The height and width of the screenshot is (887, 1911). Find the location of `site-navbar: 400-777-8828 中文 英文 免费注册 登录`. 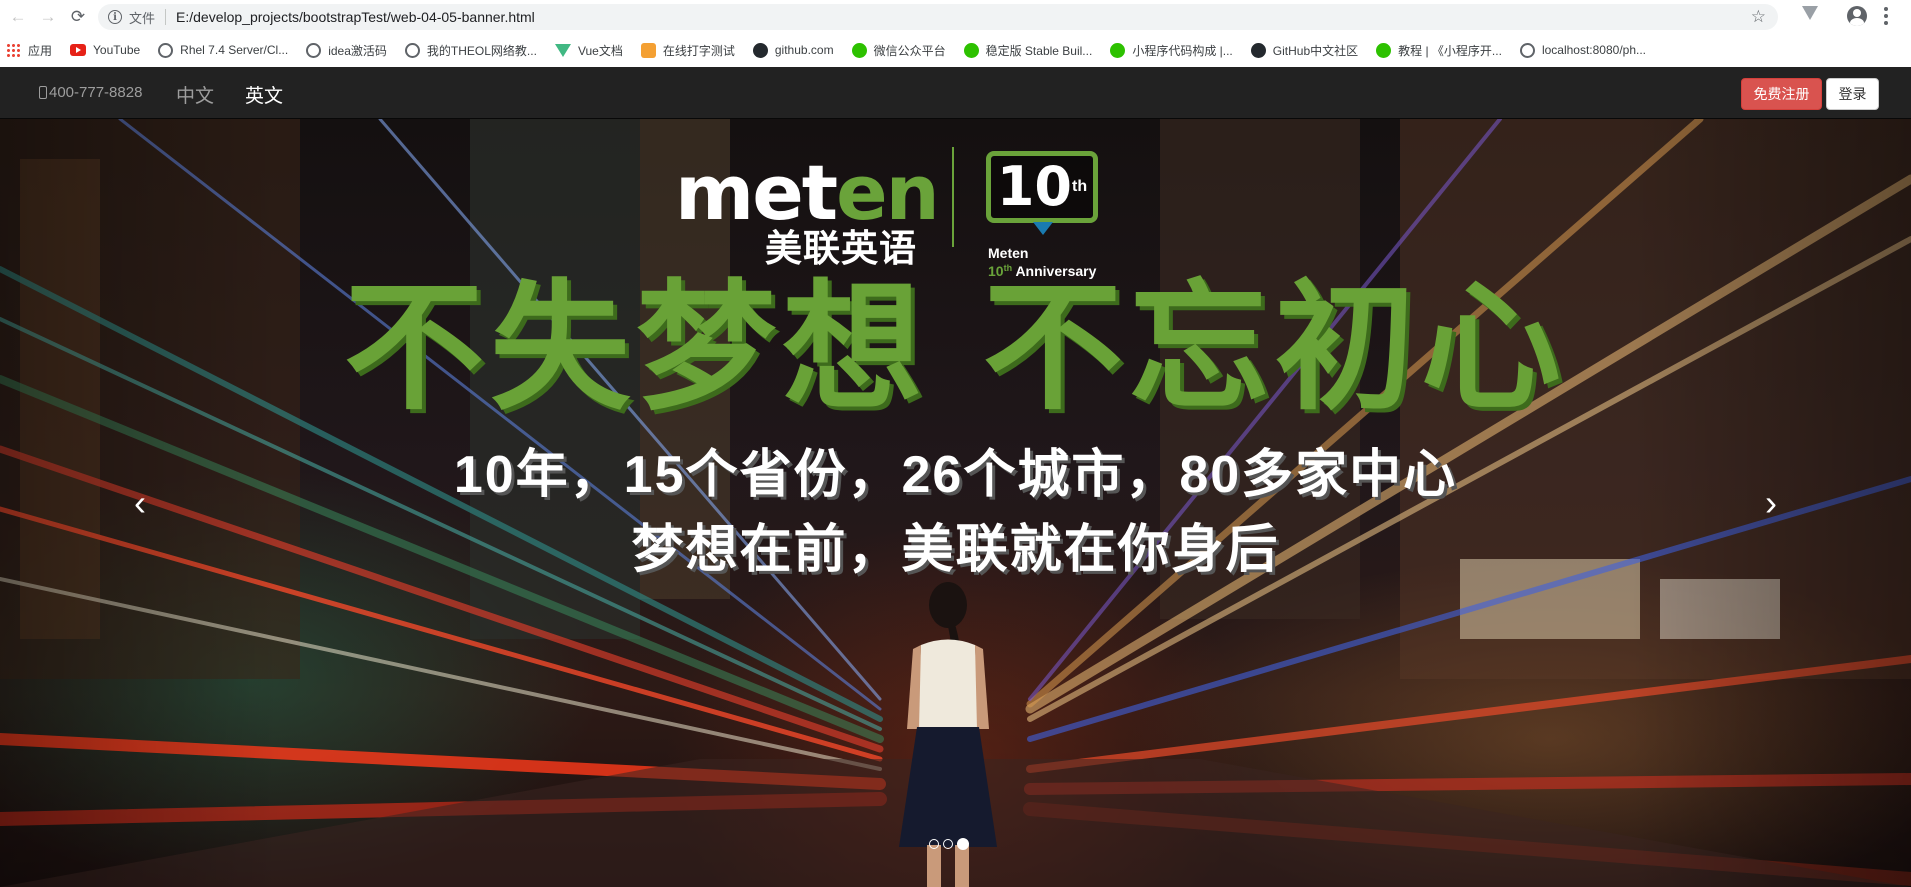

site-navbar: 400-777-8828 中文 英文 免费注册 登录 is located at coordinates (955, 93).